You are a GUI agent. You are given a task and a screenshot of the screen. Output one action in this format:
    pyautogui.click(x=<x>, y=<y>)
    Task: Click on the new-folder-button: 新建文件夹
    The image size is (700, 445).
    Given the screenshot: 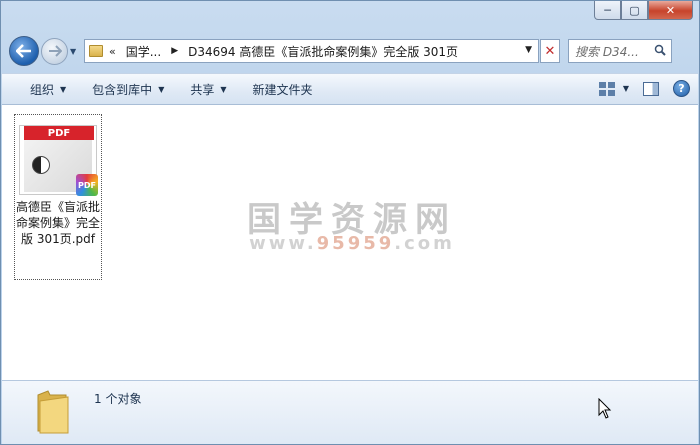 What is the action you would take?
    pyautogui.click(x=283, y=89)
    